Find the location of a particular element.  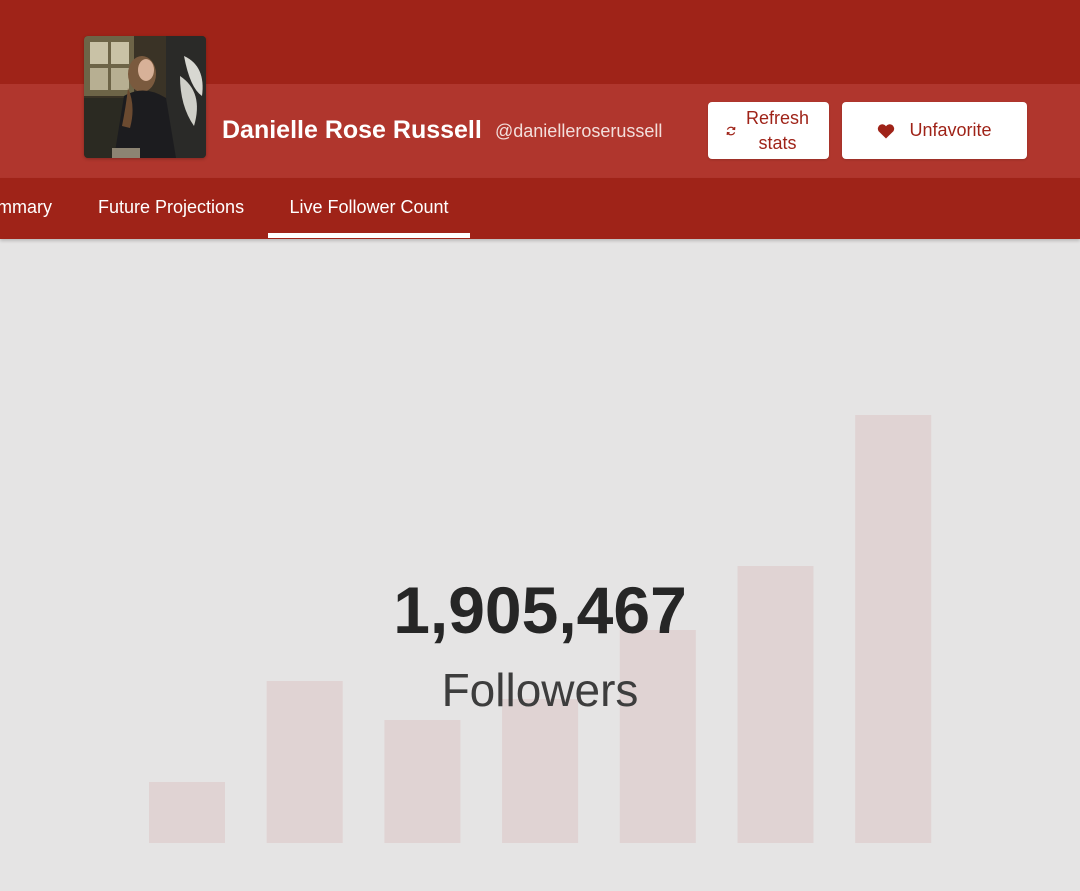

unfavorite-button: Unfavorite is located at coordinates (934, 130).